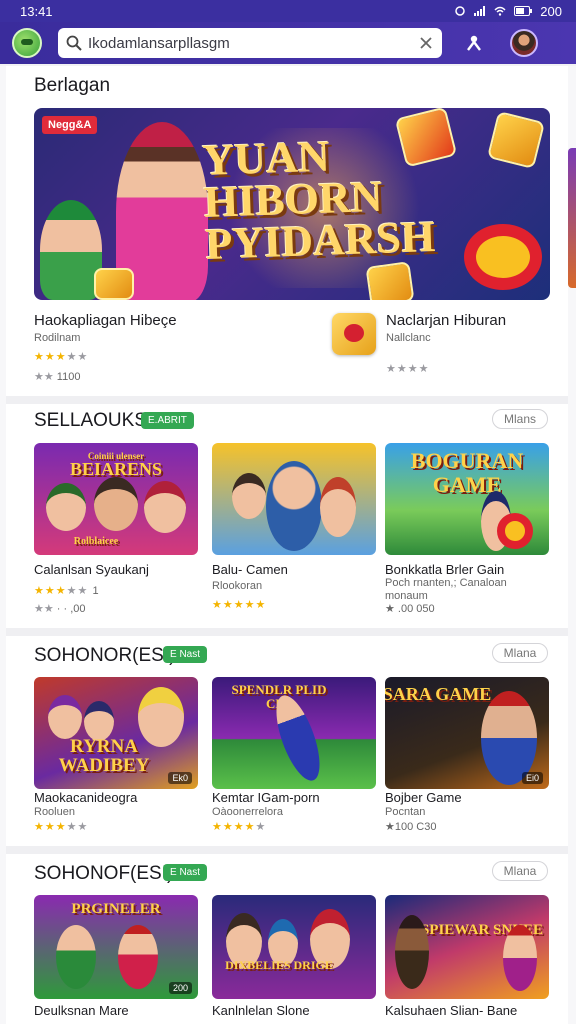  What do you see at coordinates (411, 827) in the screenshot?
I see `game-card-meta: ★100 C30` at bounding box center [411, 827].